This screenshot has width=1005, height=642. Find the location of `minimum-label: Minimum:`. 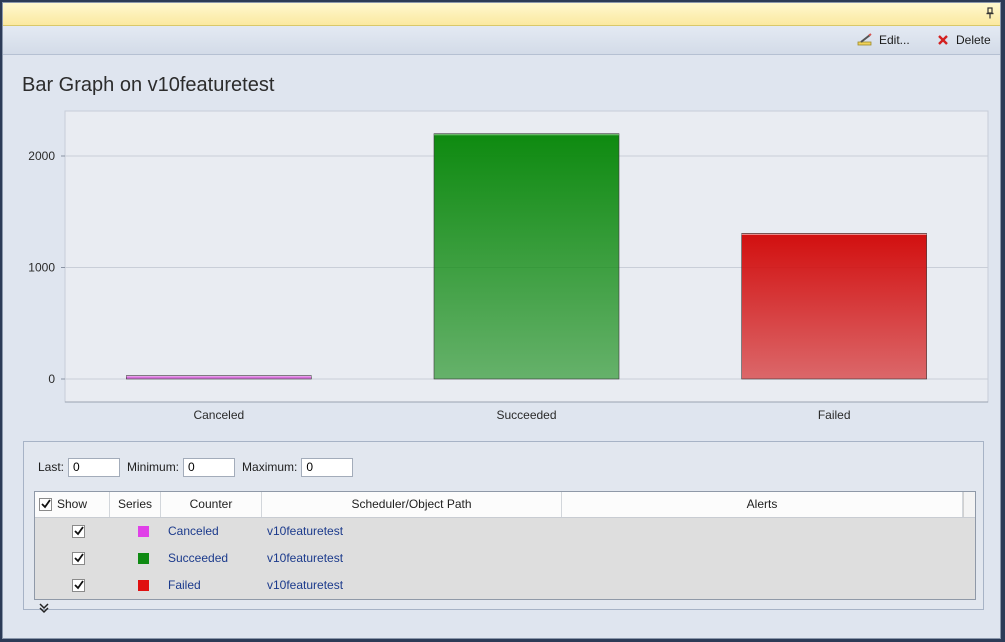

minimum-label: Minimum: is located at coordinates (153, 467).